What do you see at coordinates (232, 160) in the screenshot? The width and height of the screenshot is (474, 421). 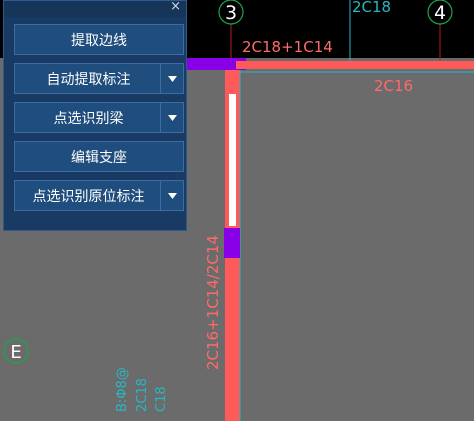 I see `beam-vertical-highlight` at bounding box center [232, 160].